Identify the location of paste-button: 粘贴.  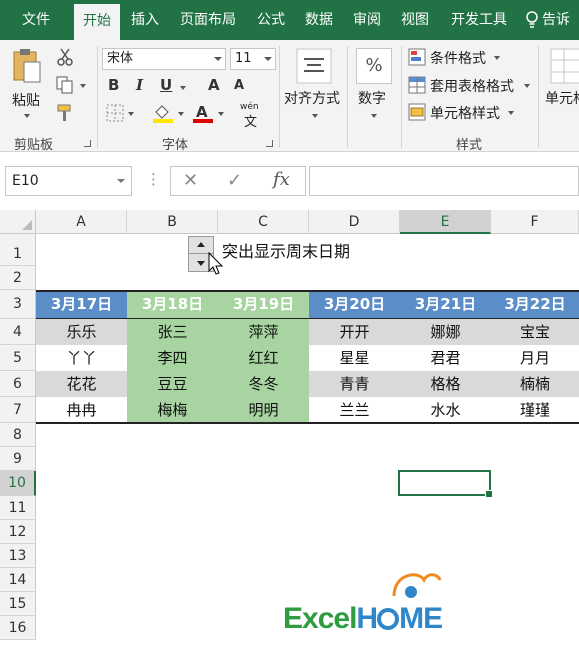
(26, 100).